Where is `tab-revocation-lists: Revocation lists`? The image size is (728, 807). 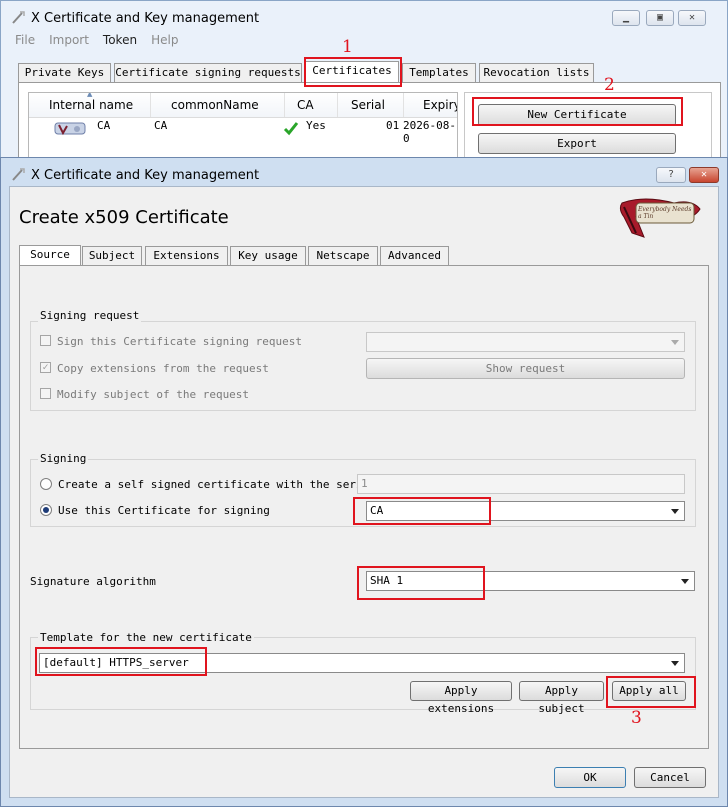
tab-revocation-lists: Revocation lists is located at coordinates (536, 73).